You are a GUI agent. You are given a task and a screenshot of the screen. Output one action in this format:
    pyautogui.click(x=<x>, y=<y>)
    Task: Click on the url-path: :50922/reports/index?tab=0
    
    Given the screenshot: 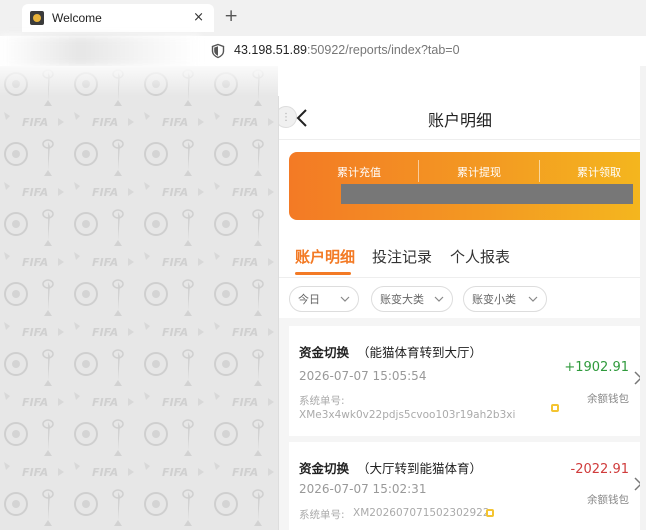 What is the action you would take?
    pyautogui.click(x=383, y=50)
    